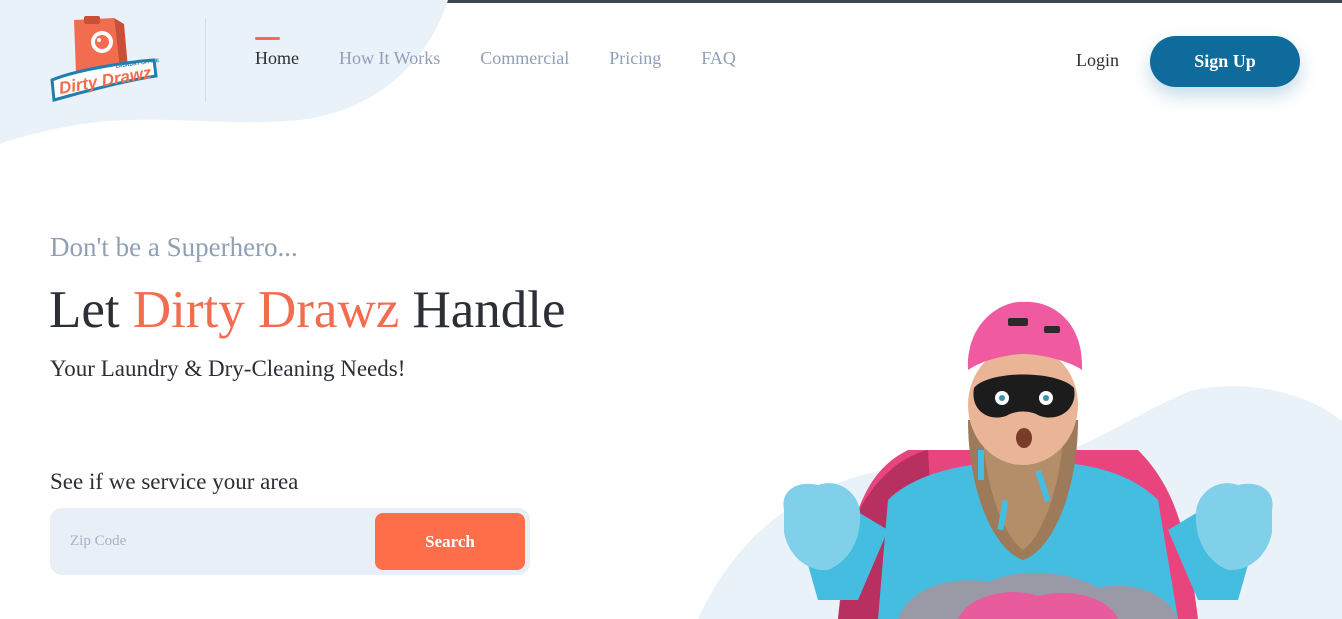 The image size is (1342, 619). Describe the element at coordinates (718, 58) in the screenshot. I see `nav-item-faq: FAQ` at that location.